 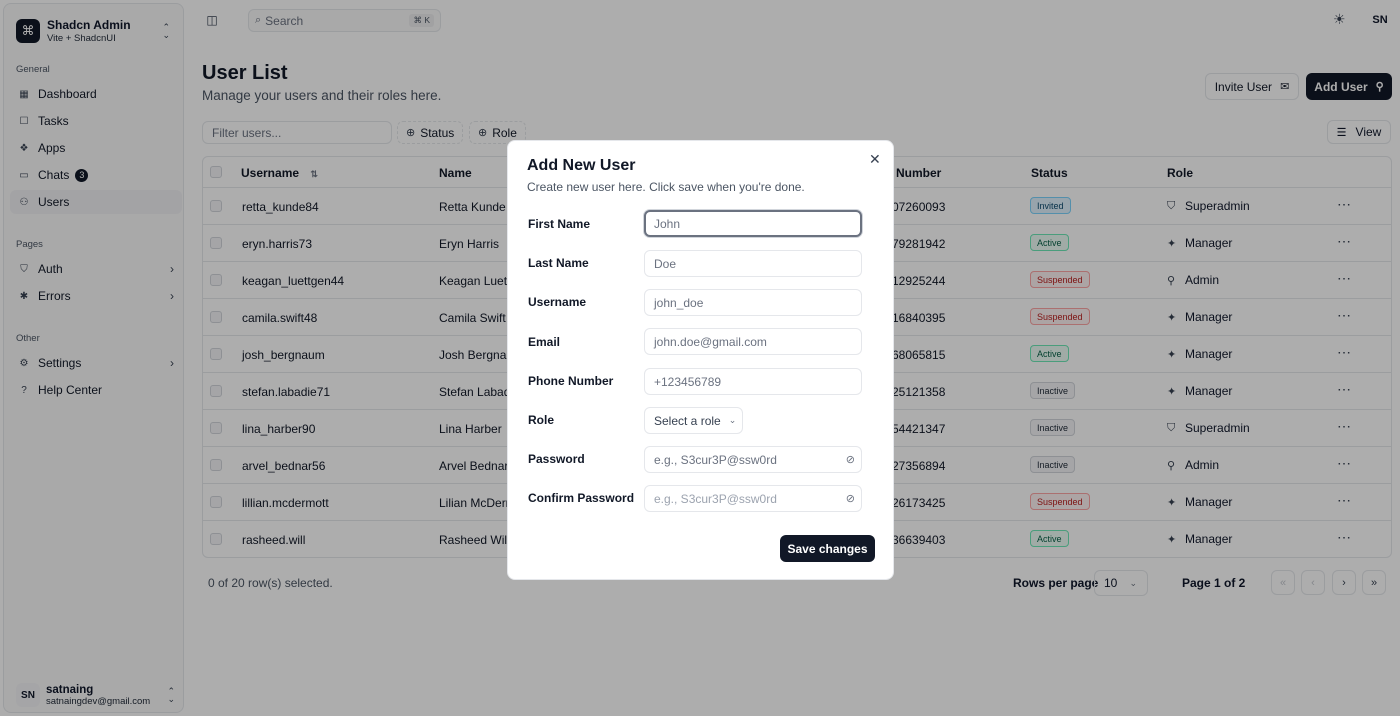 What do you see at coordinates (753, 223) in the screenshot?
I see `first-name-field: John` at bounding box center [753, 223].